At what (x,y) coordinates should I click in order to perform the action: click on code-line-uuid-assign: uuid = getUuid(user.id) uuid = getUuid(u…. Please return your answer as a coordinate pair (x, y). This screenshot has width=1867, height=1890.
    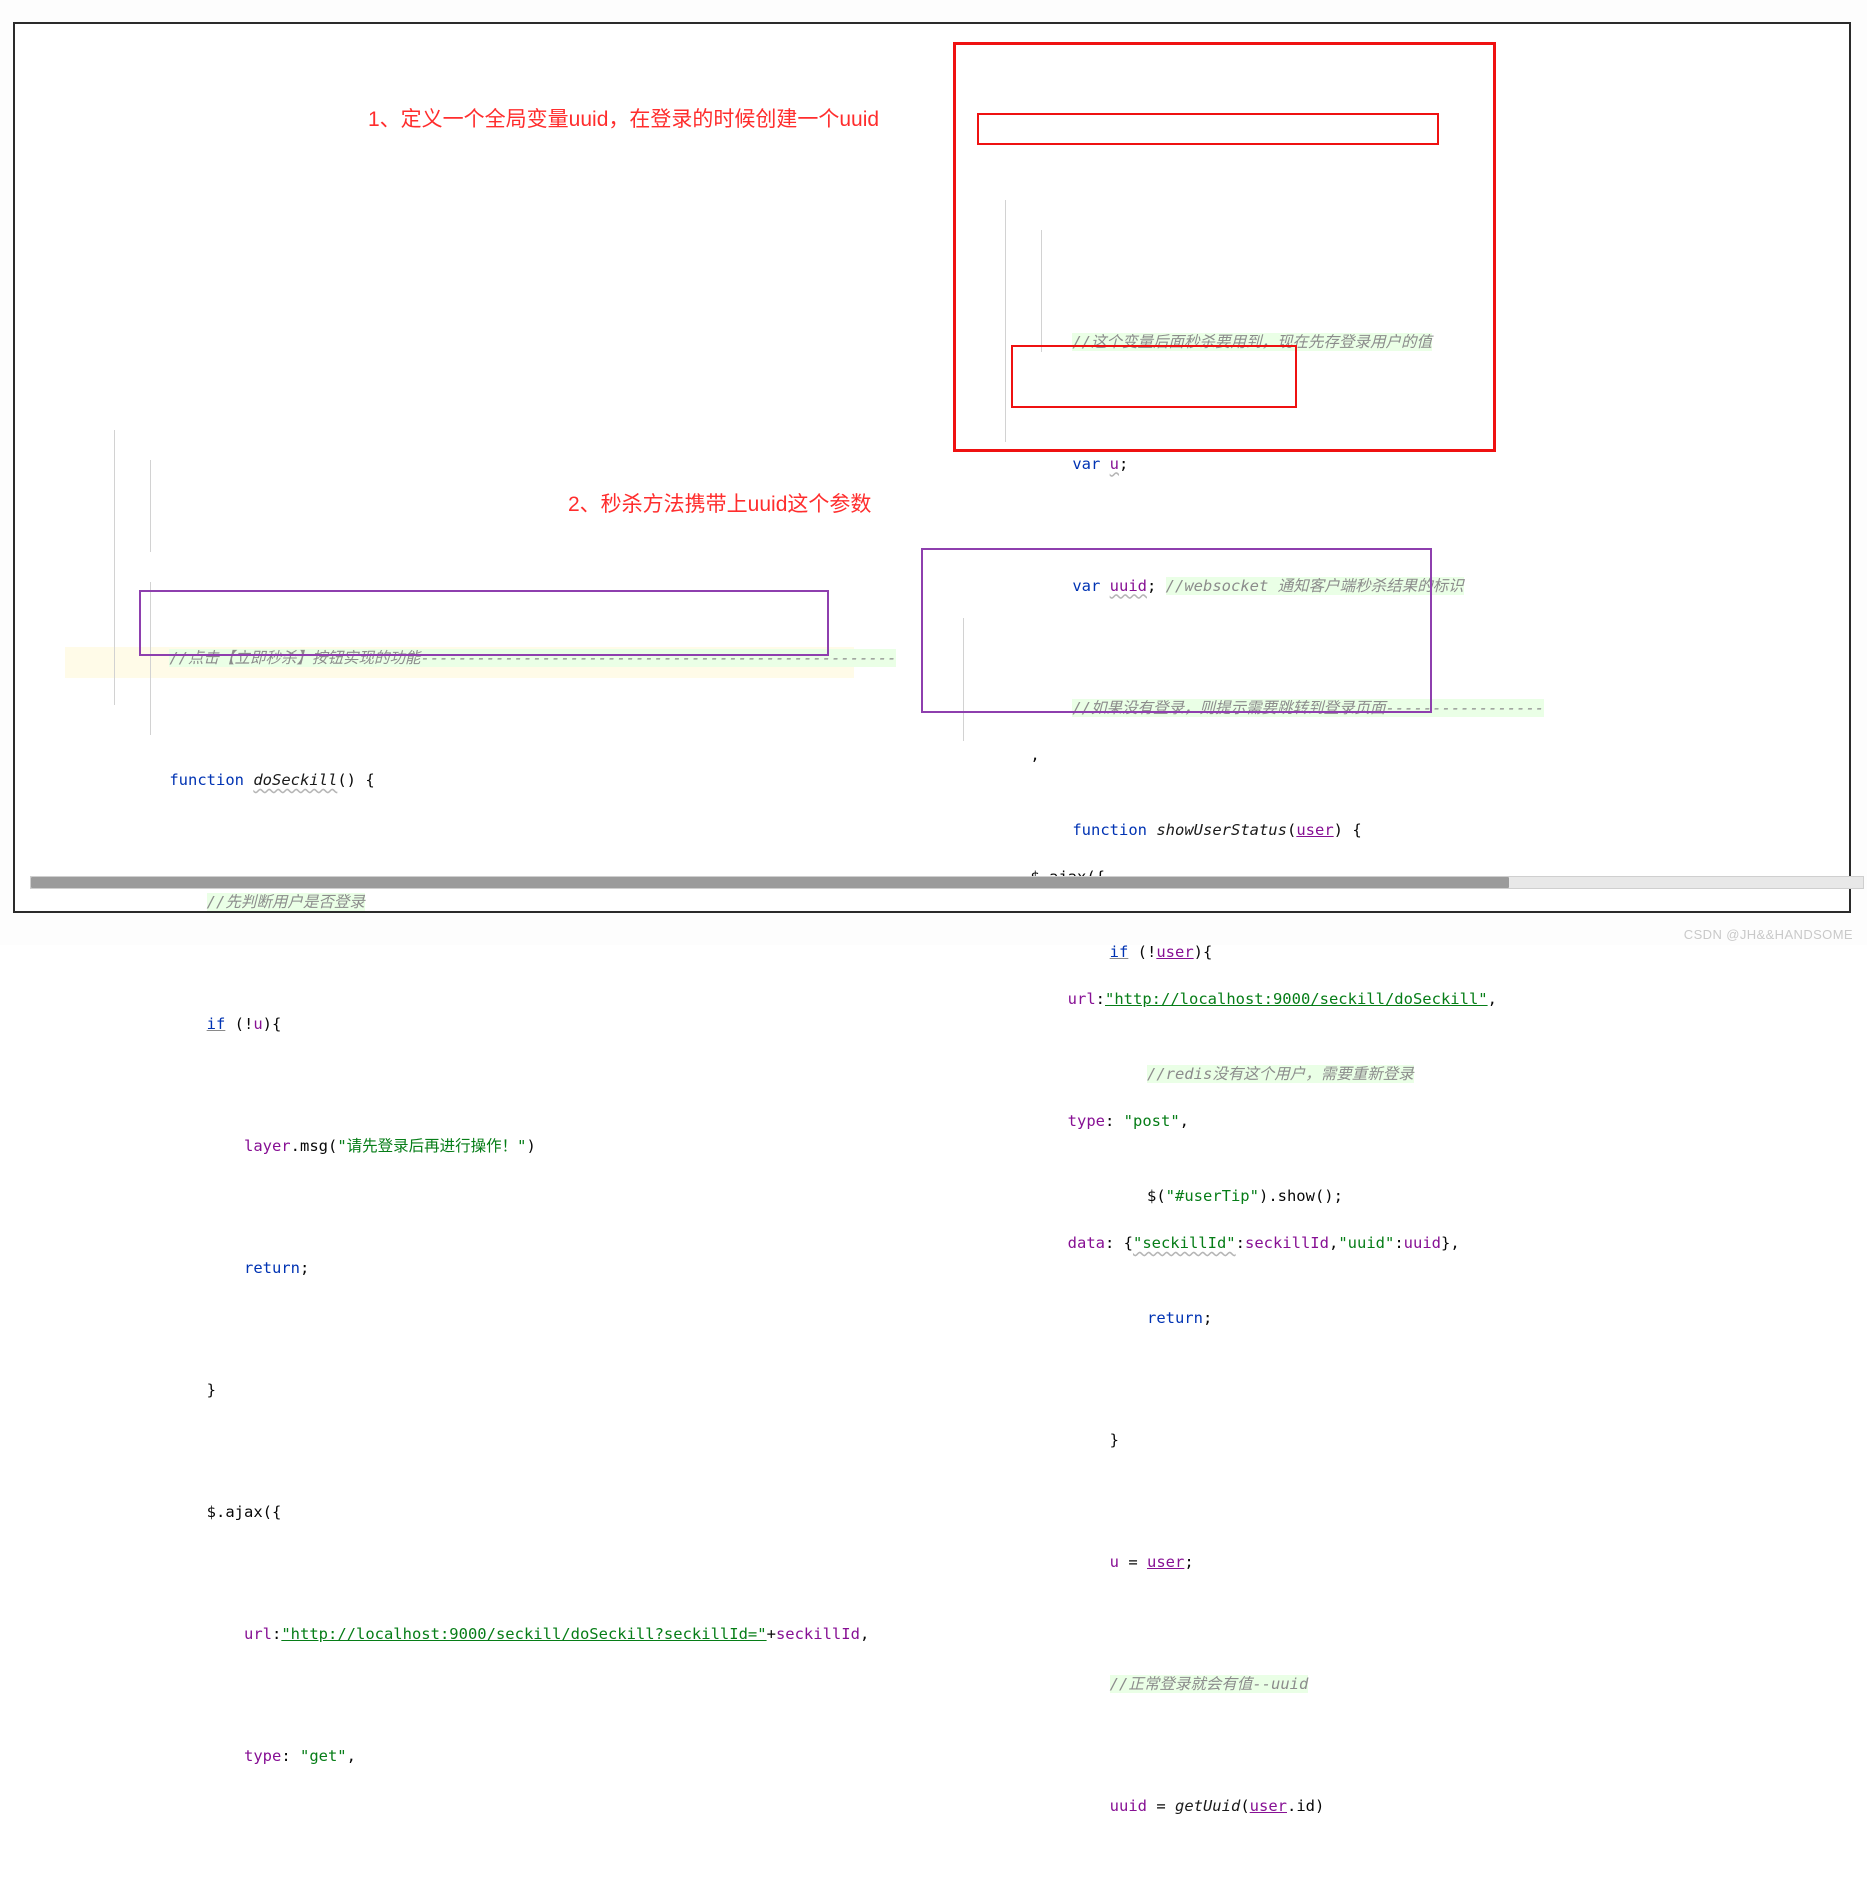
    Looking at the image, I should click on (1217, 1805).